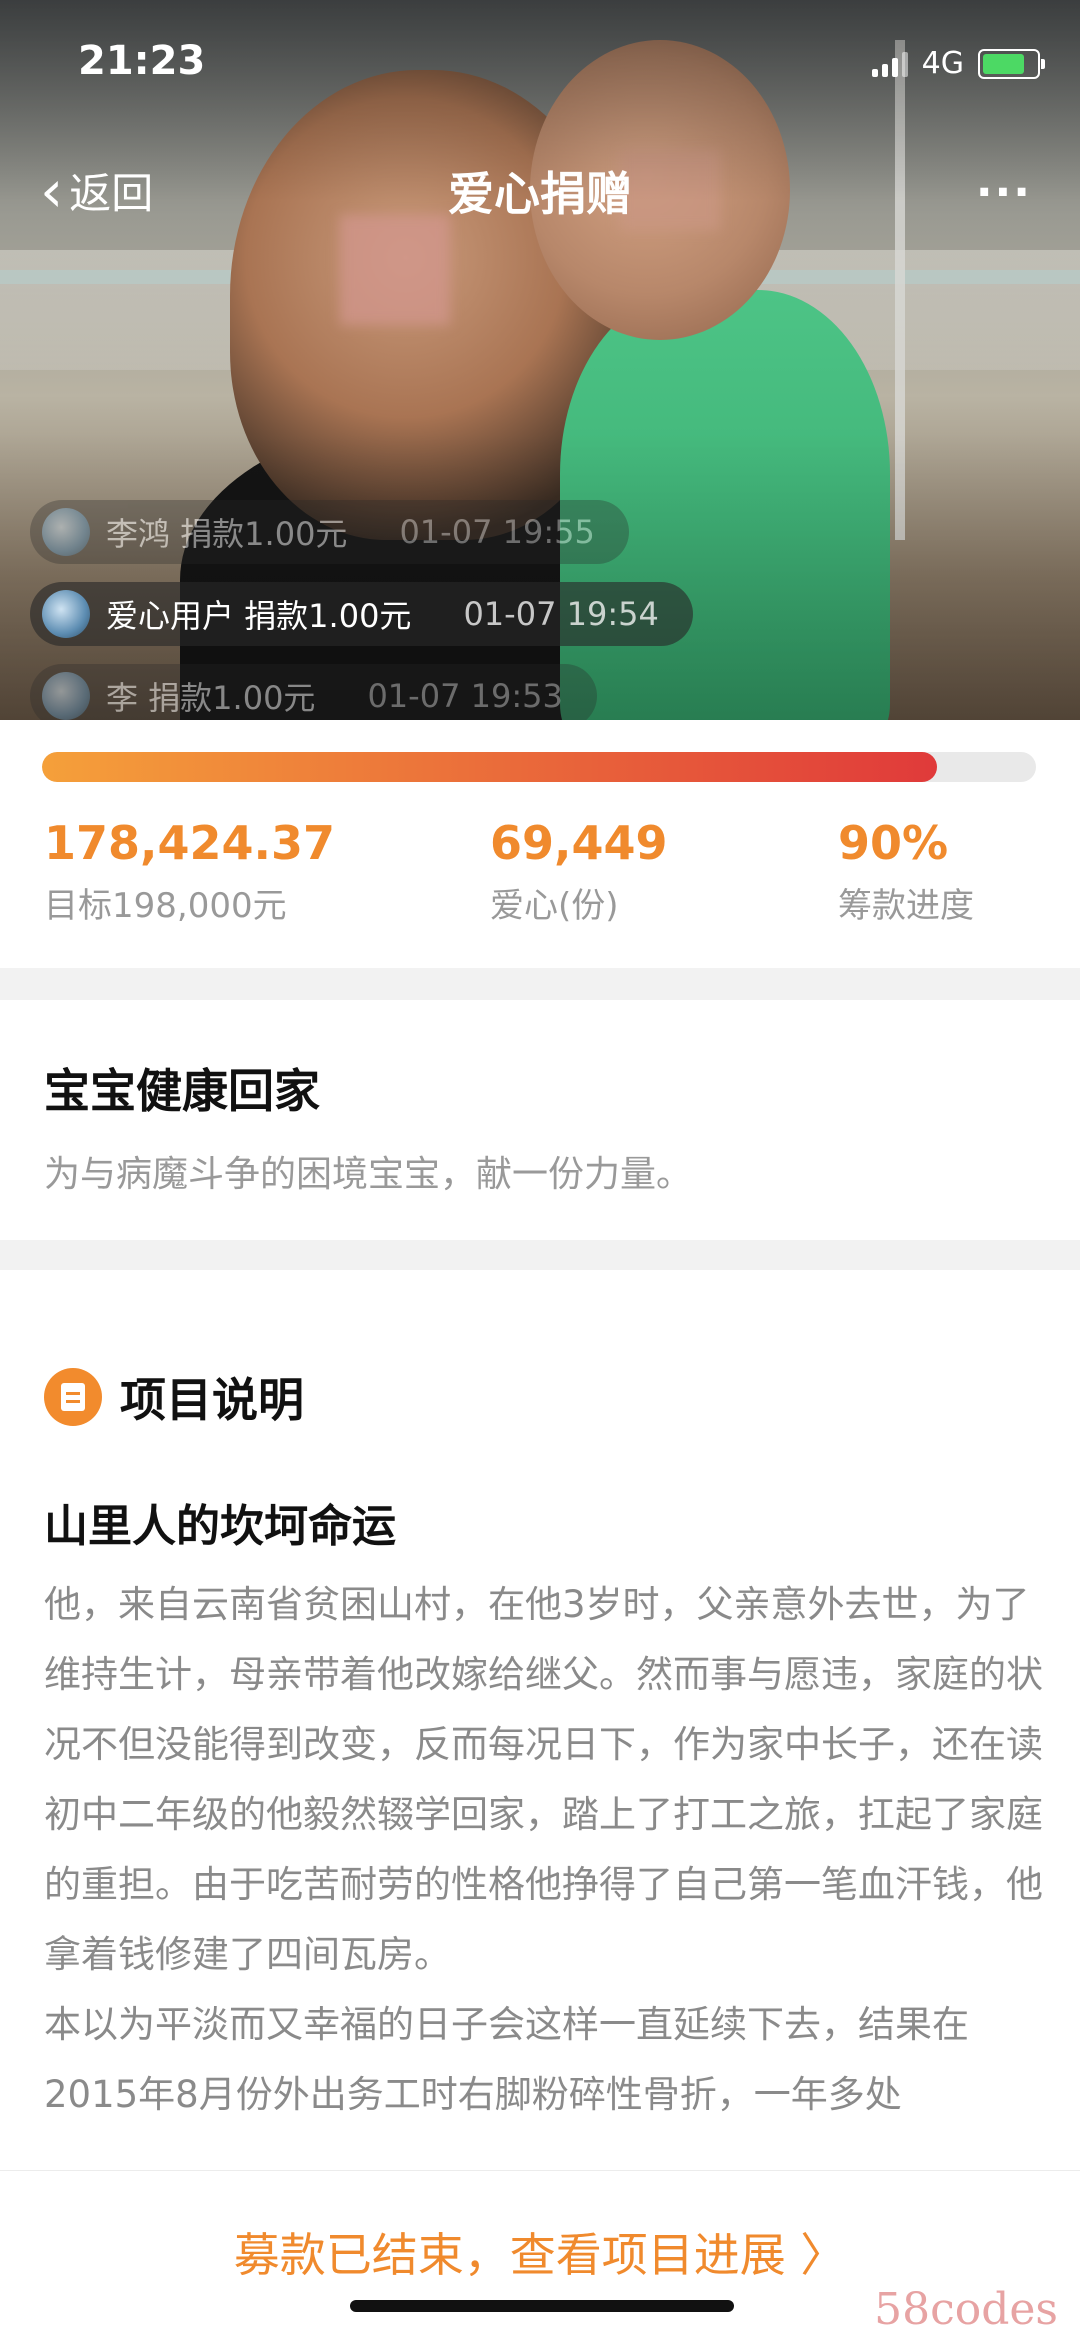 The width and height of the screenshot is (1080, 2340). Describe the element at coordinates (906, 906) in the screenshot. I see `percent-label: 筹款进度` at that location.